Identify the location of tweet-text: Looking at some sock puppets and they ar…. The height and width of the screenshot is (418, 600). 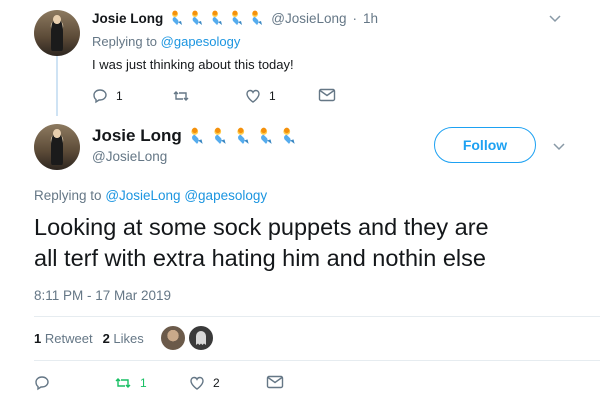
(261, 243).